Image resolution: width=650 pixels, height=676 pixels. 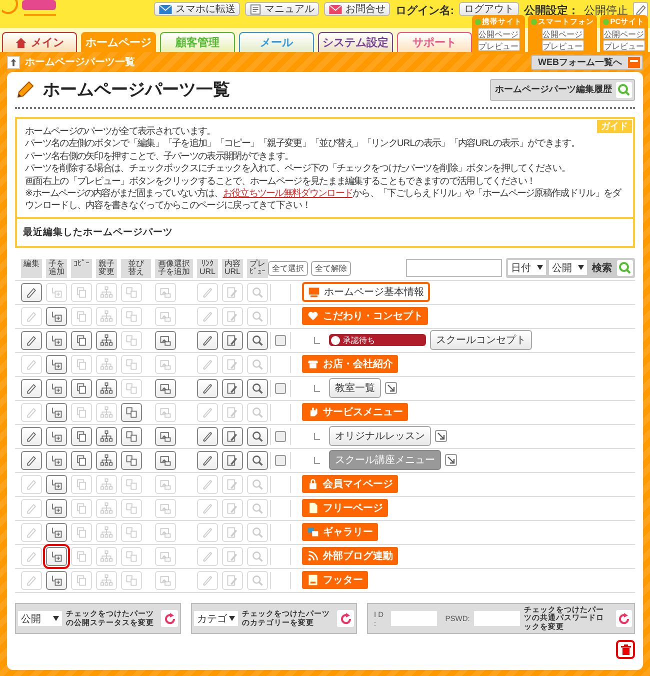 What do you see at coordinates (232, 268) in the screenshot?
I see `column-header: 内容 URL` at bounding box center [232, 268].